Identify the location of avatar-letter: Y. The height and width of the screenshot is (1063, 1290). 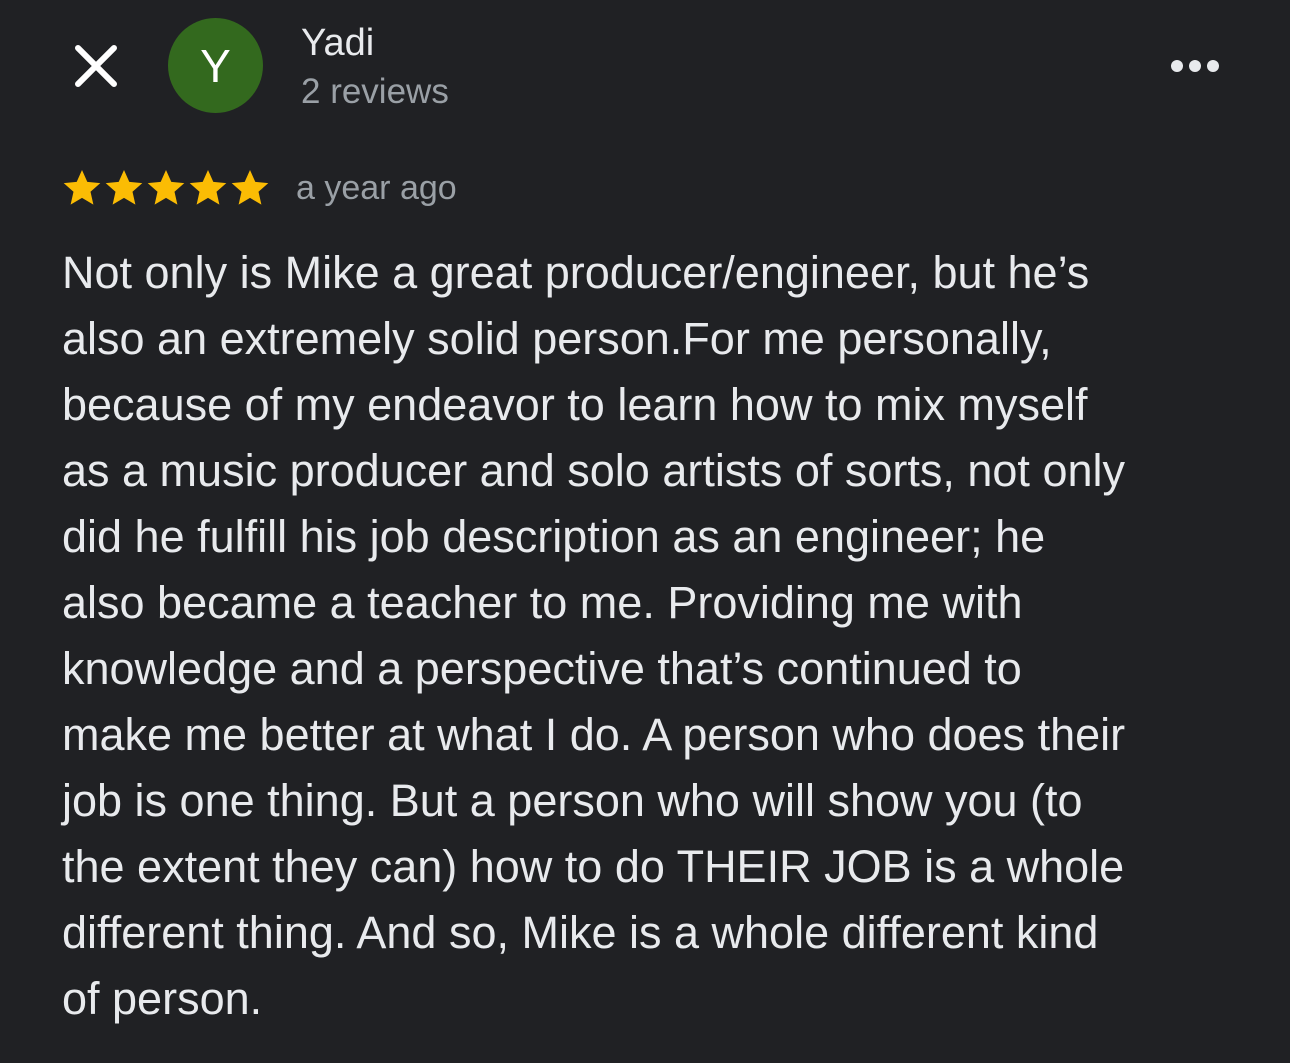
(215, 65).